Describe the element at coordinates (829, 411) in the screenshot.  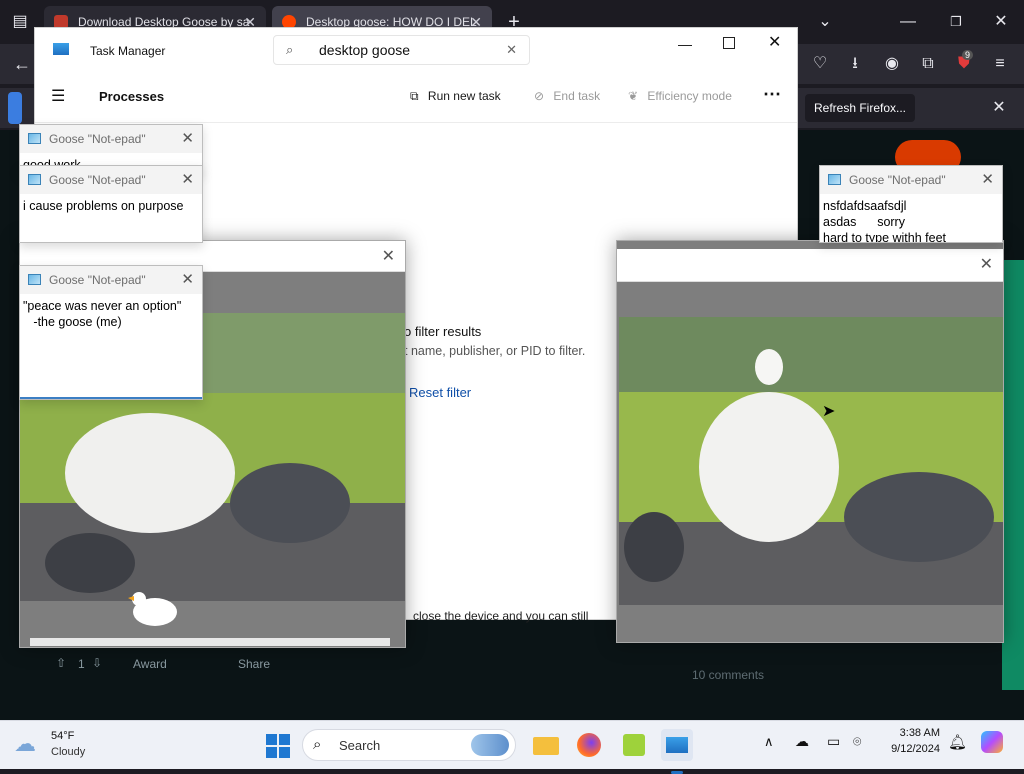
I see `mouse-cursor-icon: ➤` at that location.